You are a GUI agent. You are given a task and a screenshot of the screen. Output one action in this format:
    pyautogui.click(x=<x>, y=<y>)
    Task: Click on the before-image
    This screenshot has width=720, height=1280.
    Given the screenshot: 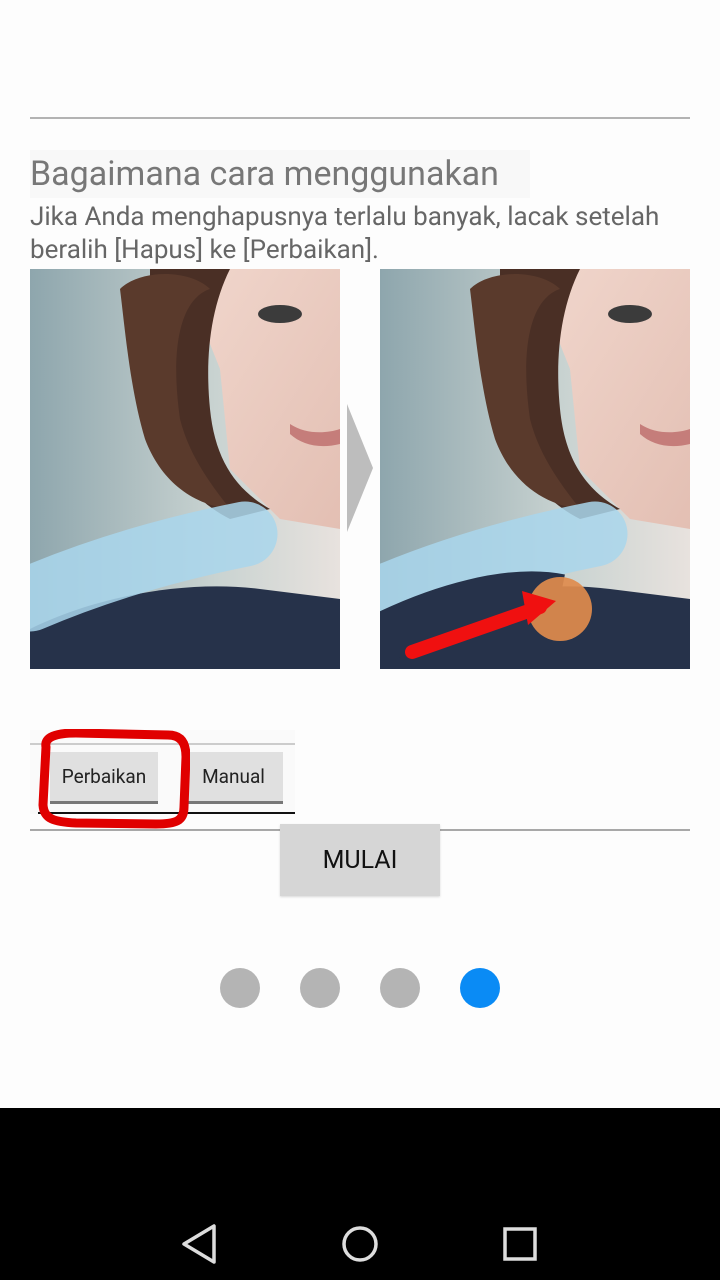 What is the action you would take?
    pyautogui.click(x=185, y=469)
    